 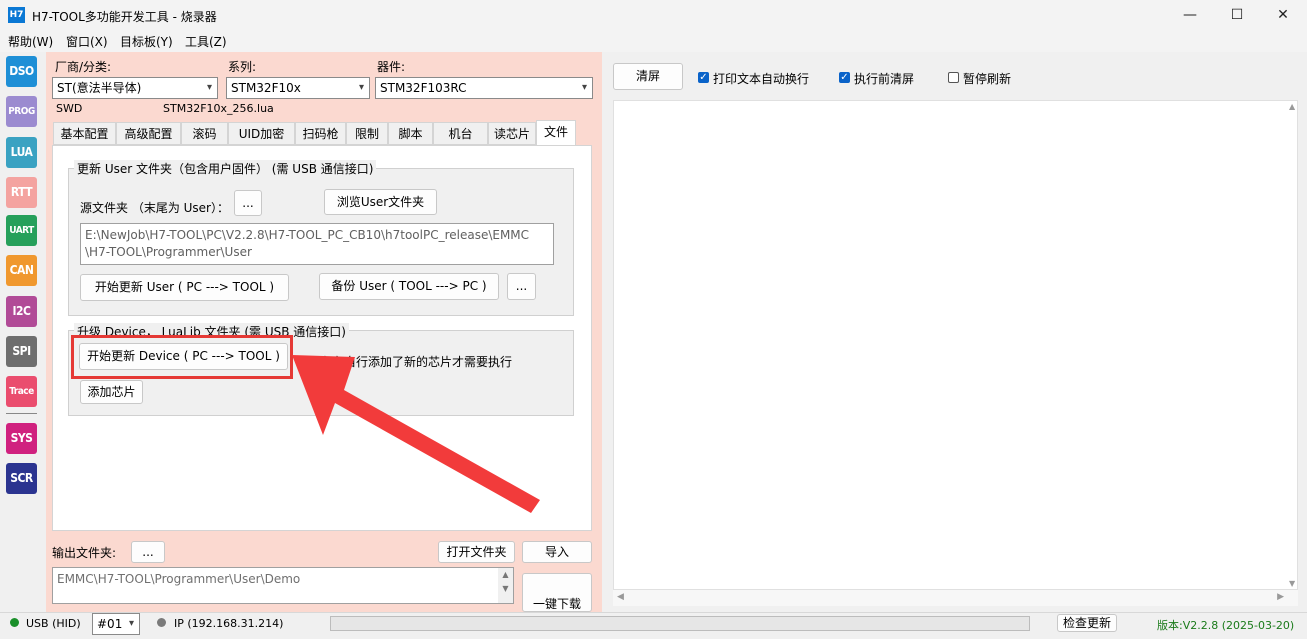 I want to click on interface-text: SWD, so click(x=69, y=108).